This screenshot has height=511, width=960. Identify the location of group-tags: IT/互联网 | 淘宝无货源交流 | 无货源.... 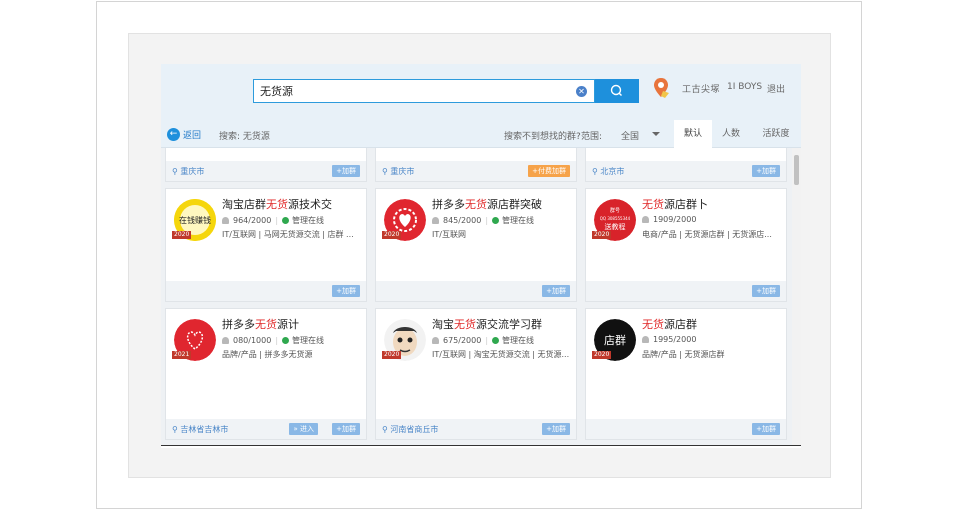
(501, 354).